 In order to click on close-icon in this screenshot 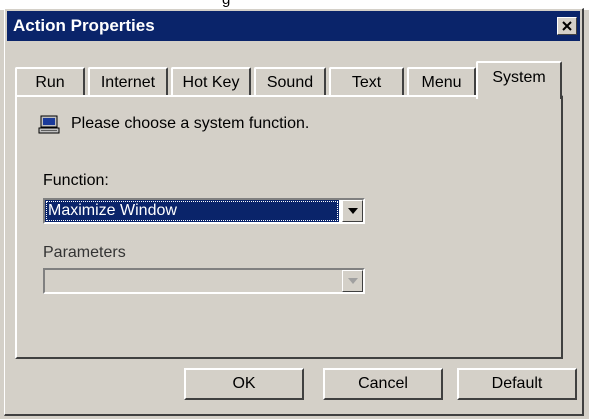, I will do `click(567, 26)`.